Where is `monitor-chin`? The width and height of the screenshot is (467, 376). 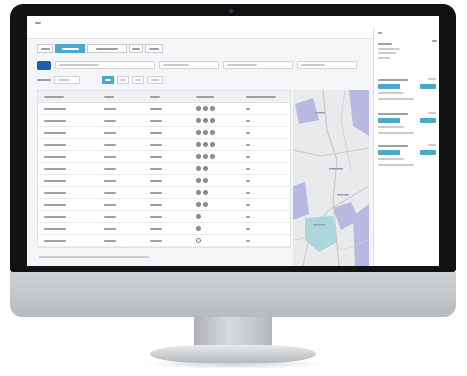 monitor-chin is located at coordinates (233, 294).